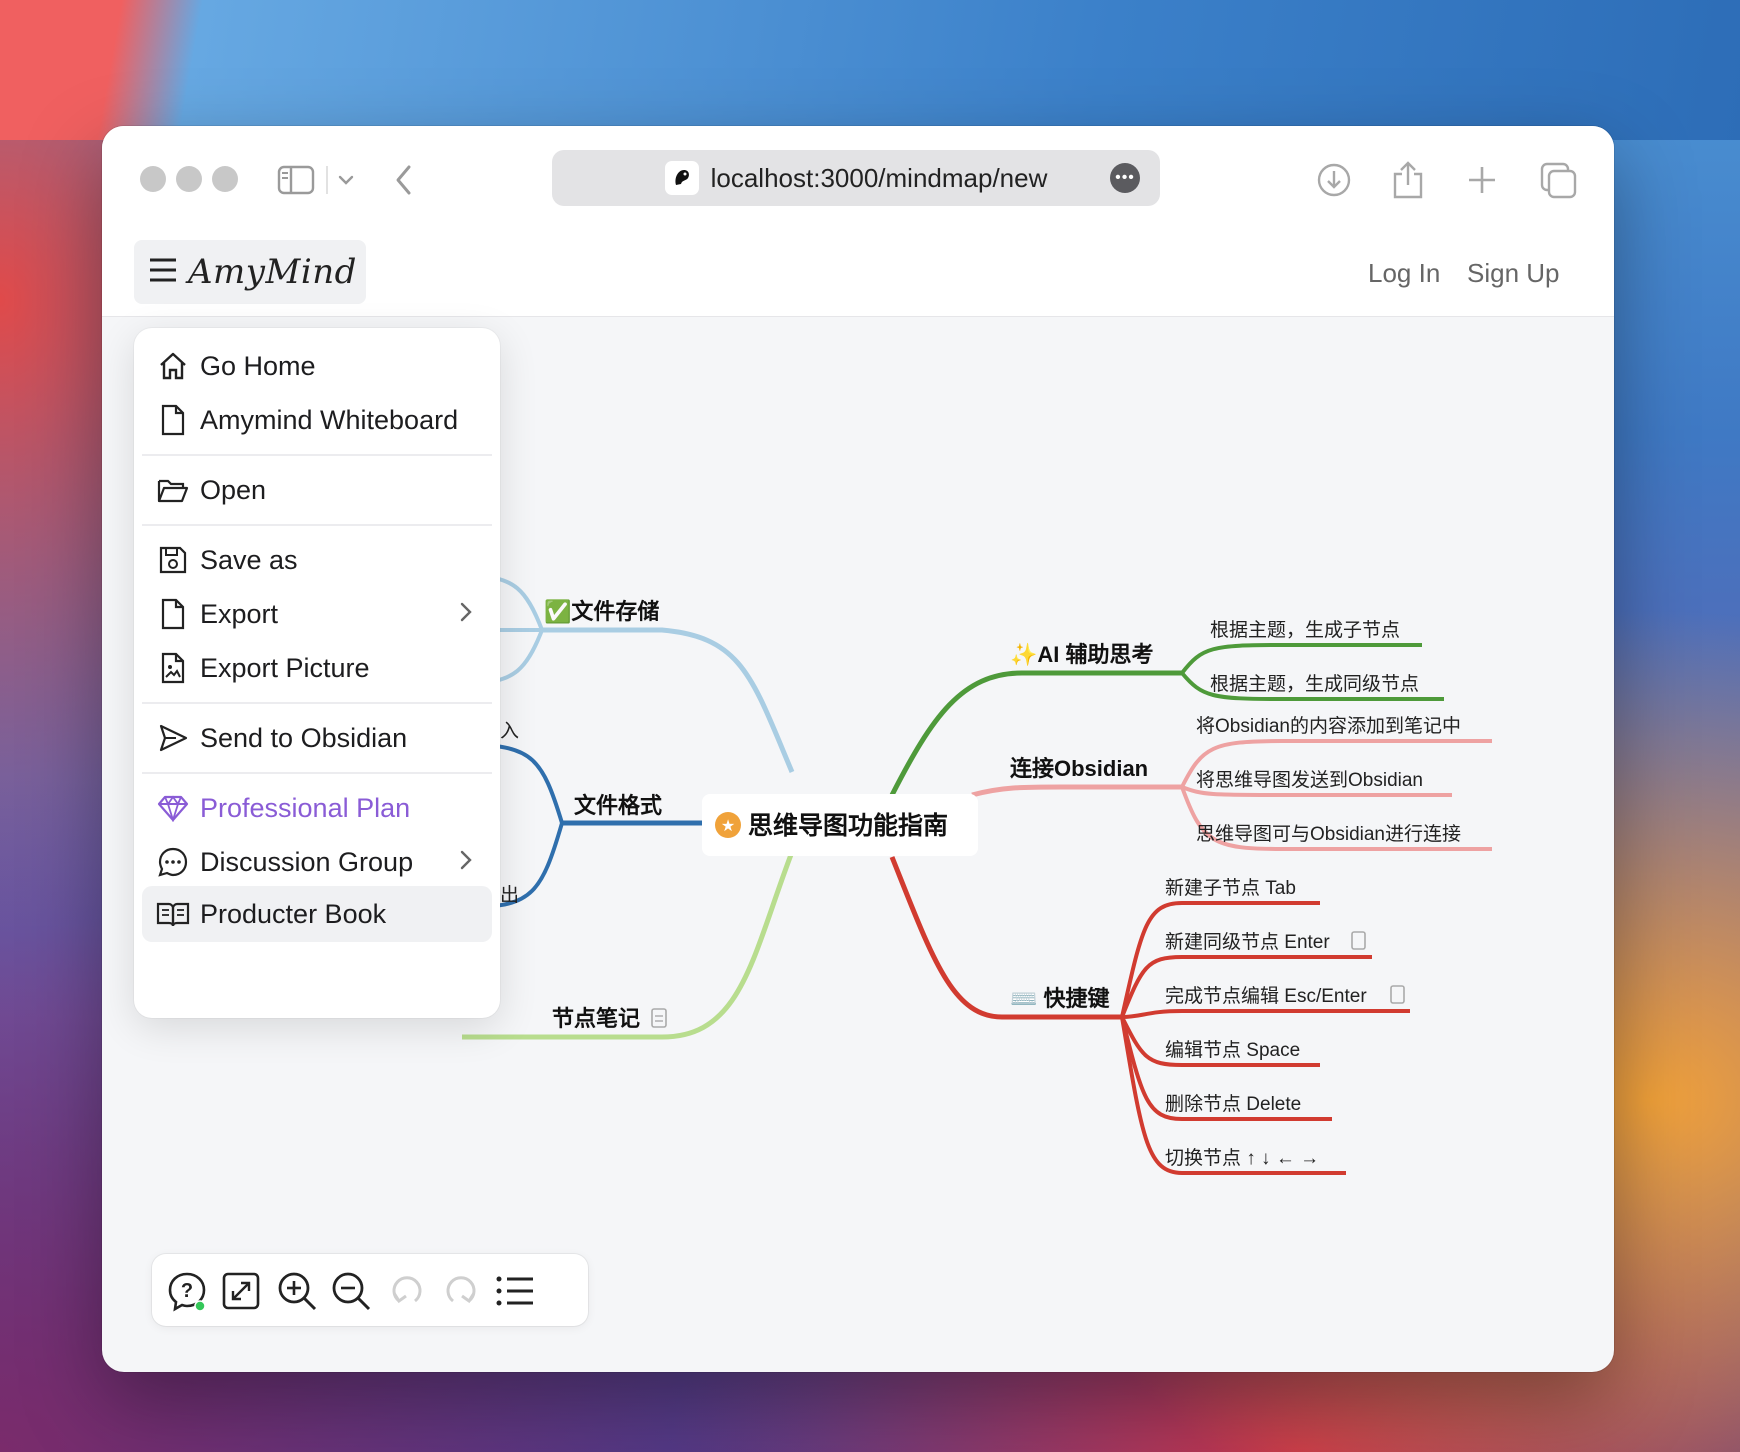 The image size is (1740, 1452). What do you see at coordinates (317, 560) in the screenshot?
I see `menu-item-save-as: Save as` at bounding box center [317, 560].